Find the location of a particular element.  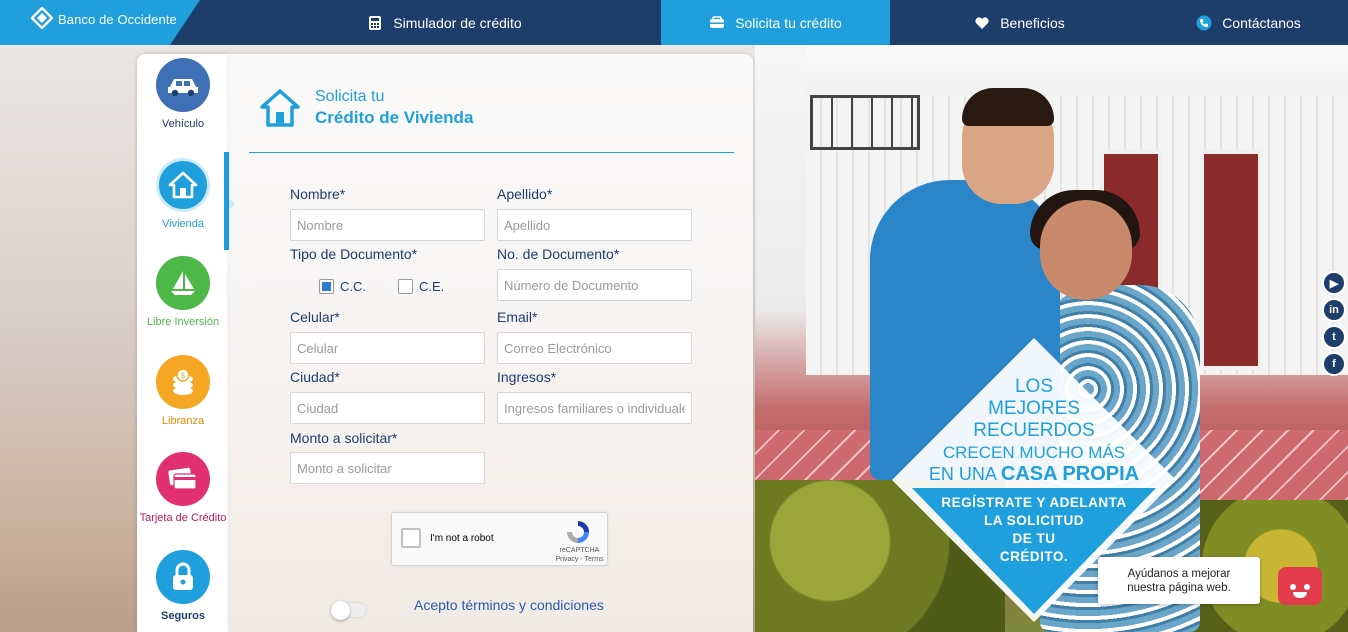

promo-line5a: EN UNA is located at coordinates (964, 474).